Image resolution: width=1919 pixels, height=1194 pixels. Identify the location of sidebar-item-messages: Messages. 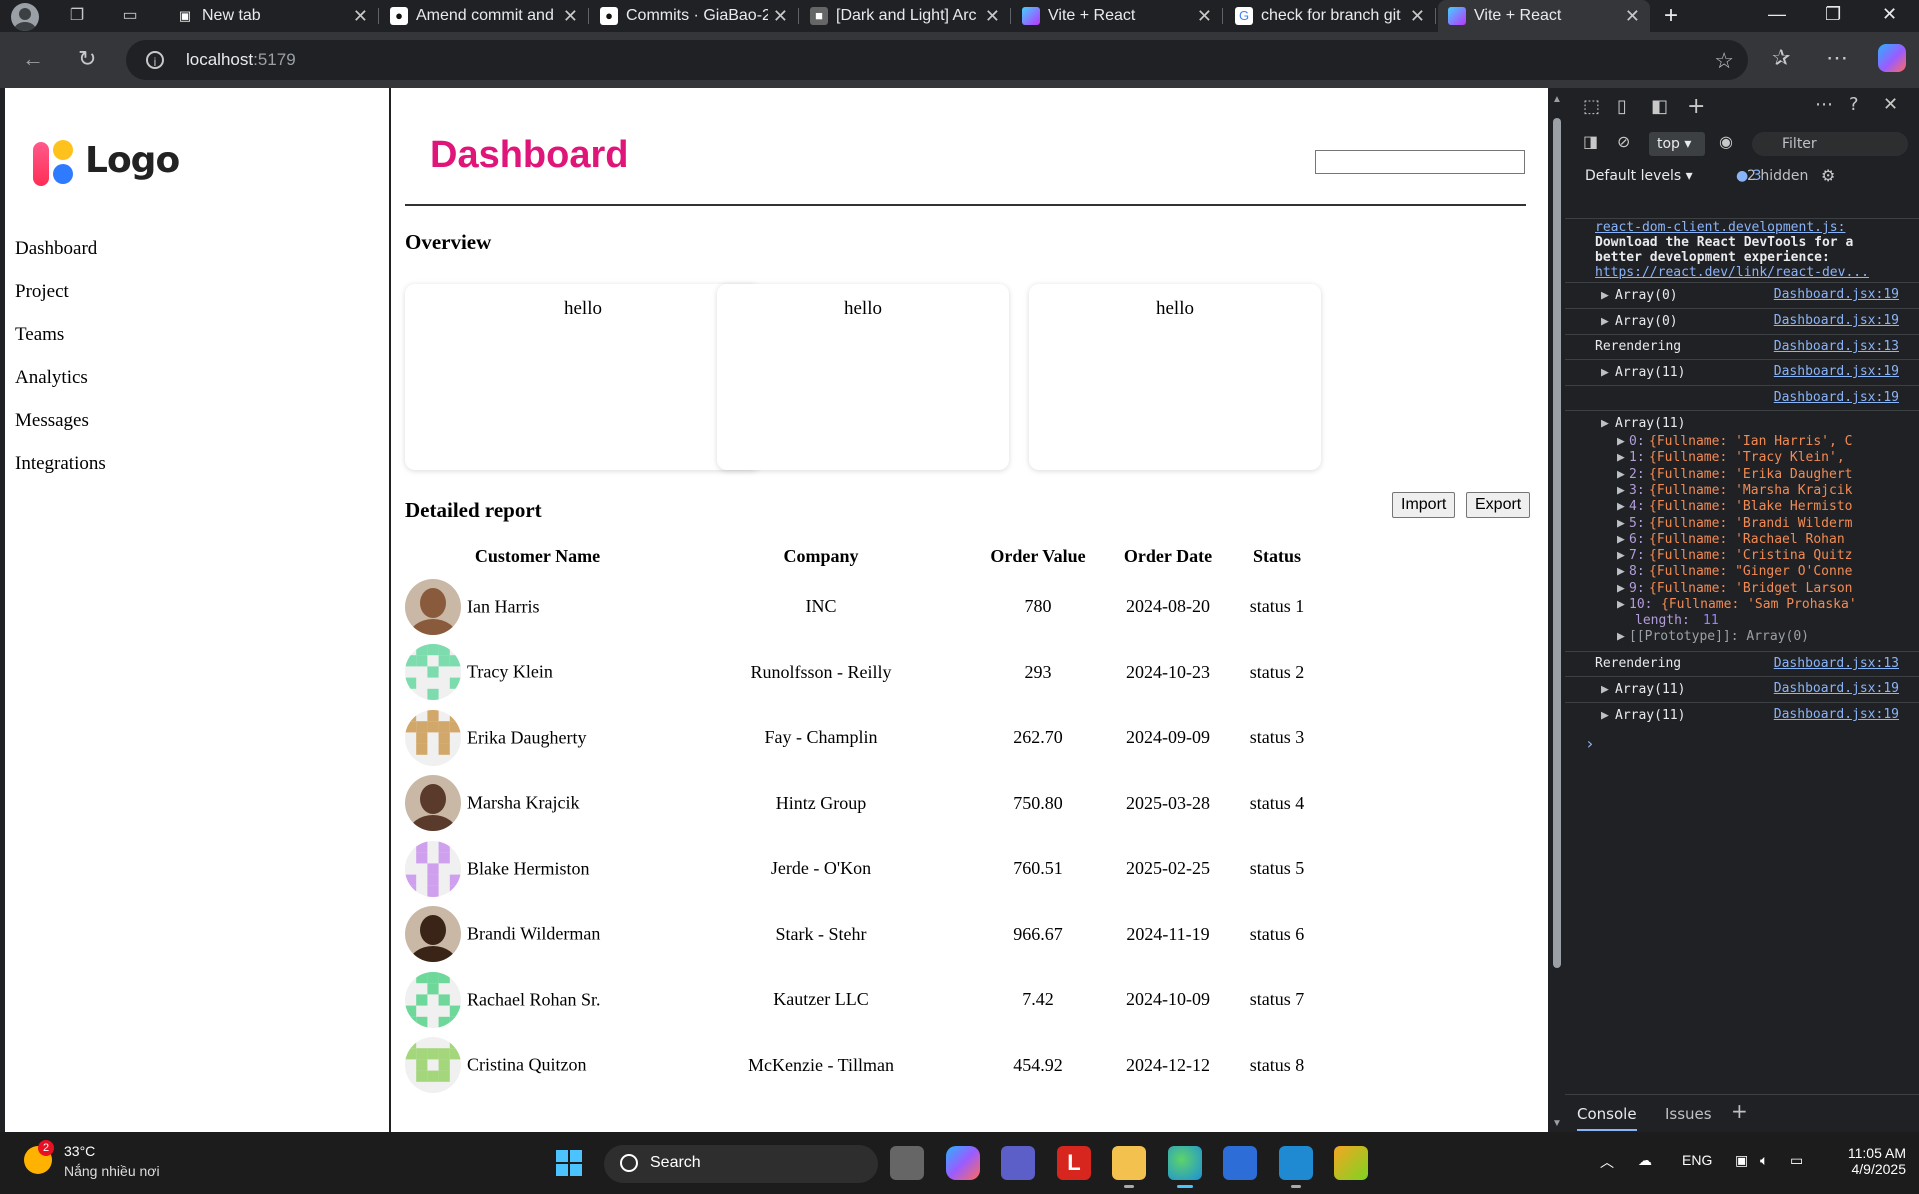
(60, 431).